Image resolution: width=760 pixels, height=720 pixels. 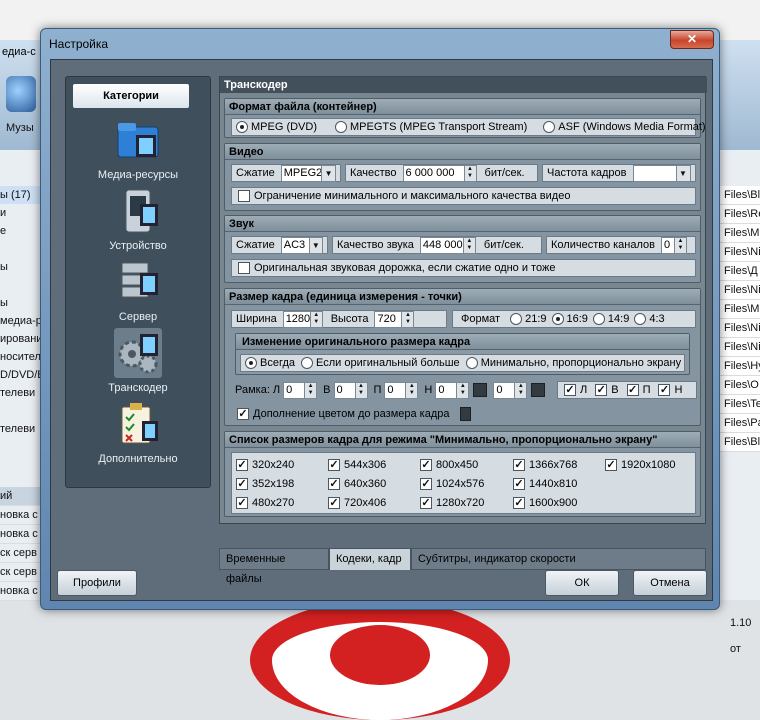 What do you see at coordinates (251, 363) in the screenshot?
I see `resize-radio-always` at bounding box center [251, 363].